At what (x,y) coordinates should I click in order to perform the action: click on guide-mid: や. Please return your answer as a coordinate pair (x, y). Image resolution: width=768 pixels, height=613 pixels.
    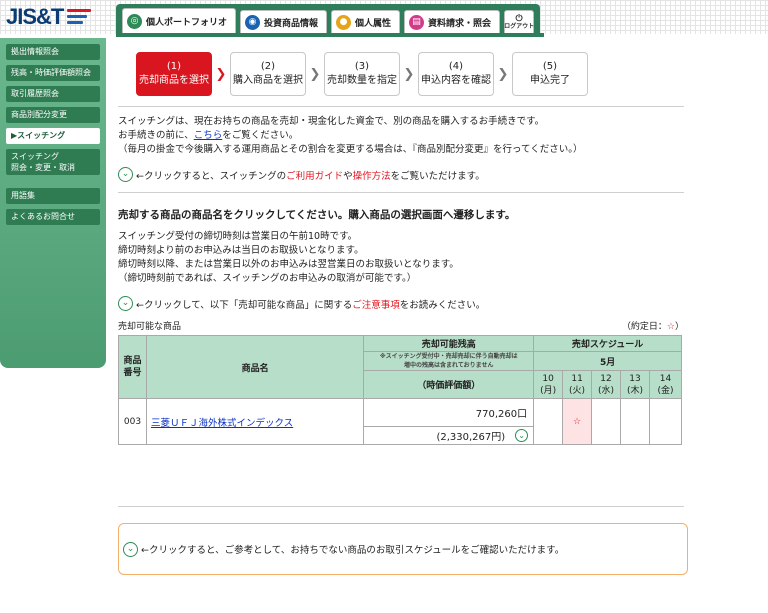
    Looking at the image, I should click on (348, 176).